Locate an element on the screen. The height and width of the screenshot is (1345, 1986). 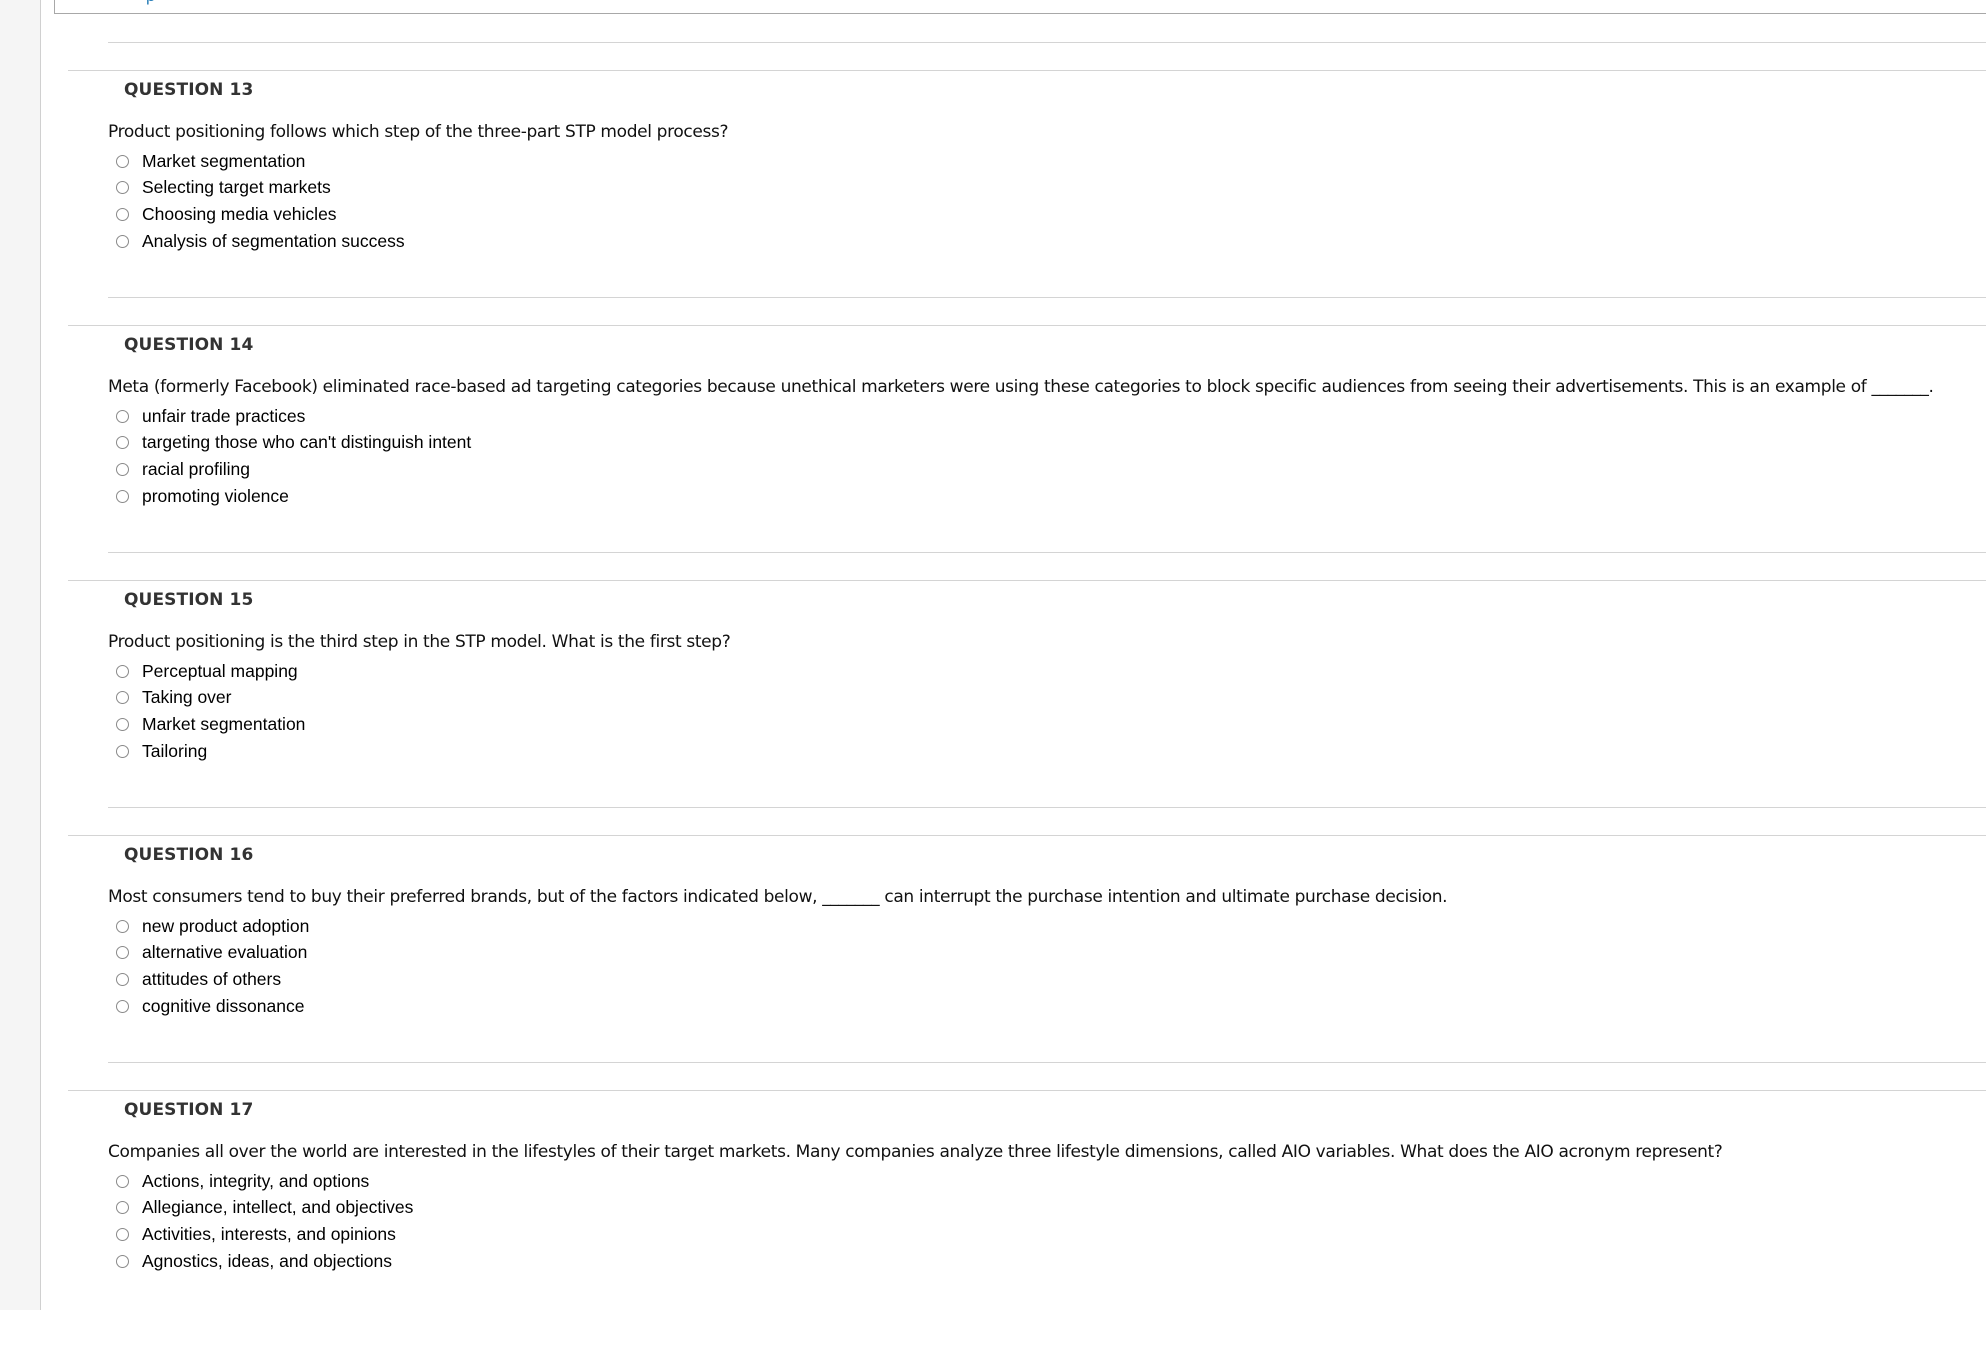
answer-option: Agnostics, ideas, and objections is located at coordinates (264, 1261).